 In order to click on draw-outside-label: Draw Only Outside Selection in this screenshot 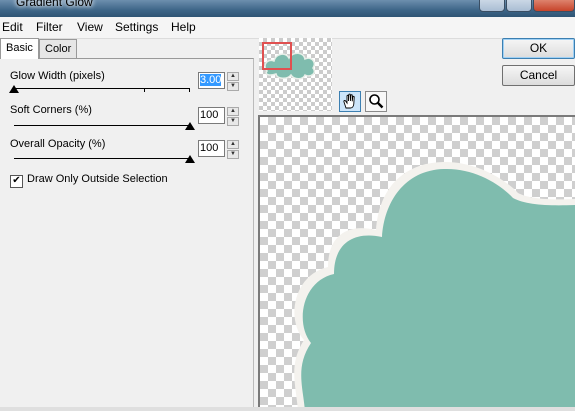, I will do `click(97, 179)`.